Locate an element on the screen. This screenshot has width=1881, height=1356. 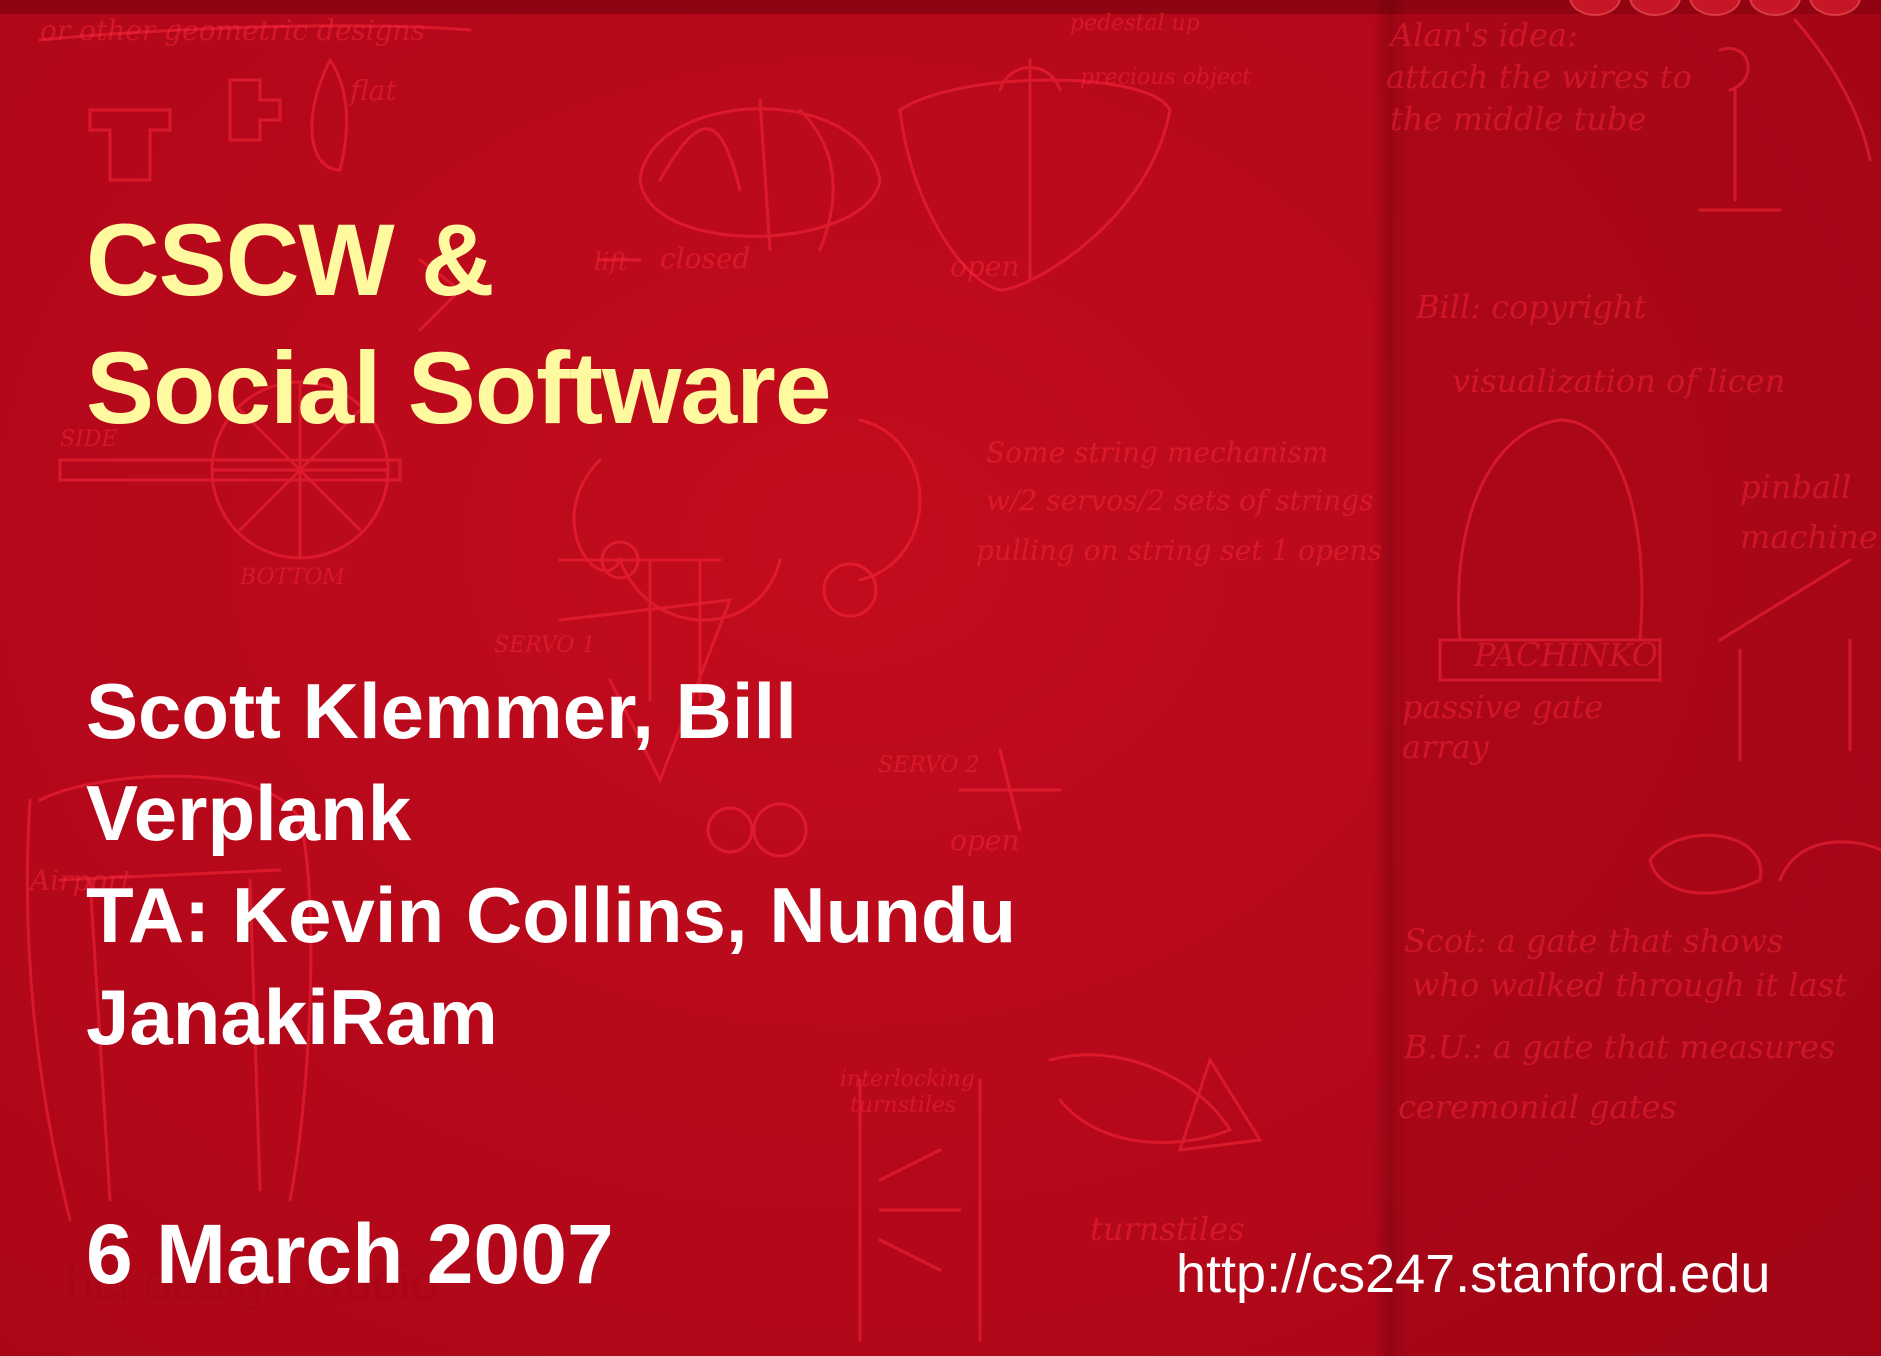
svg-text: who walked through it last is located at coordinates (1629, 985).